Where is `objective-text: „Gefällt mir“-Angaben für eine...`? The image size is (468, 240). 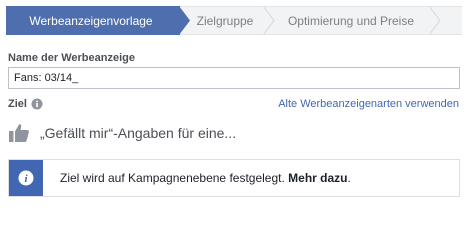
objective-text: „Gefällt mir“-Angaben für eine... is located at coordinates (138, 133).